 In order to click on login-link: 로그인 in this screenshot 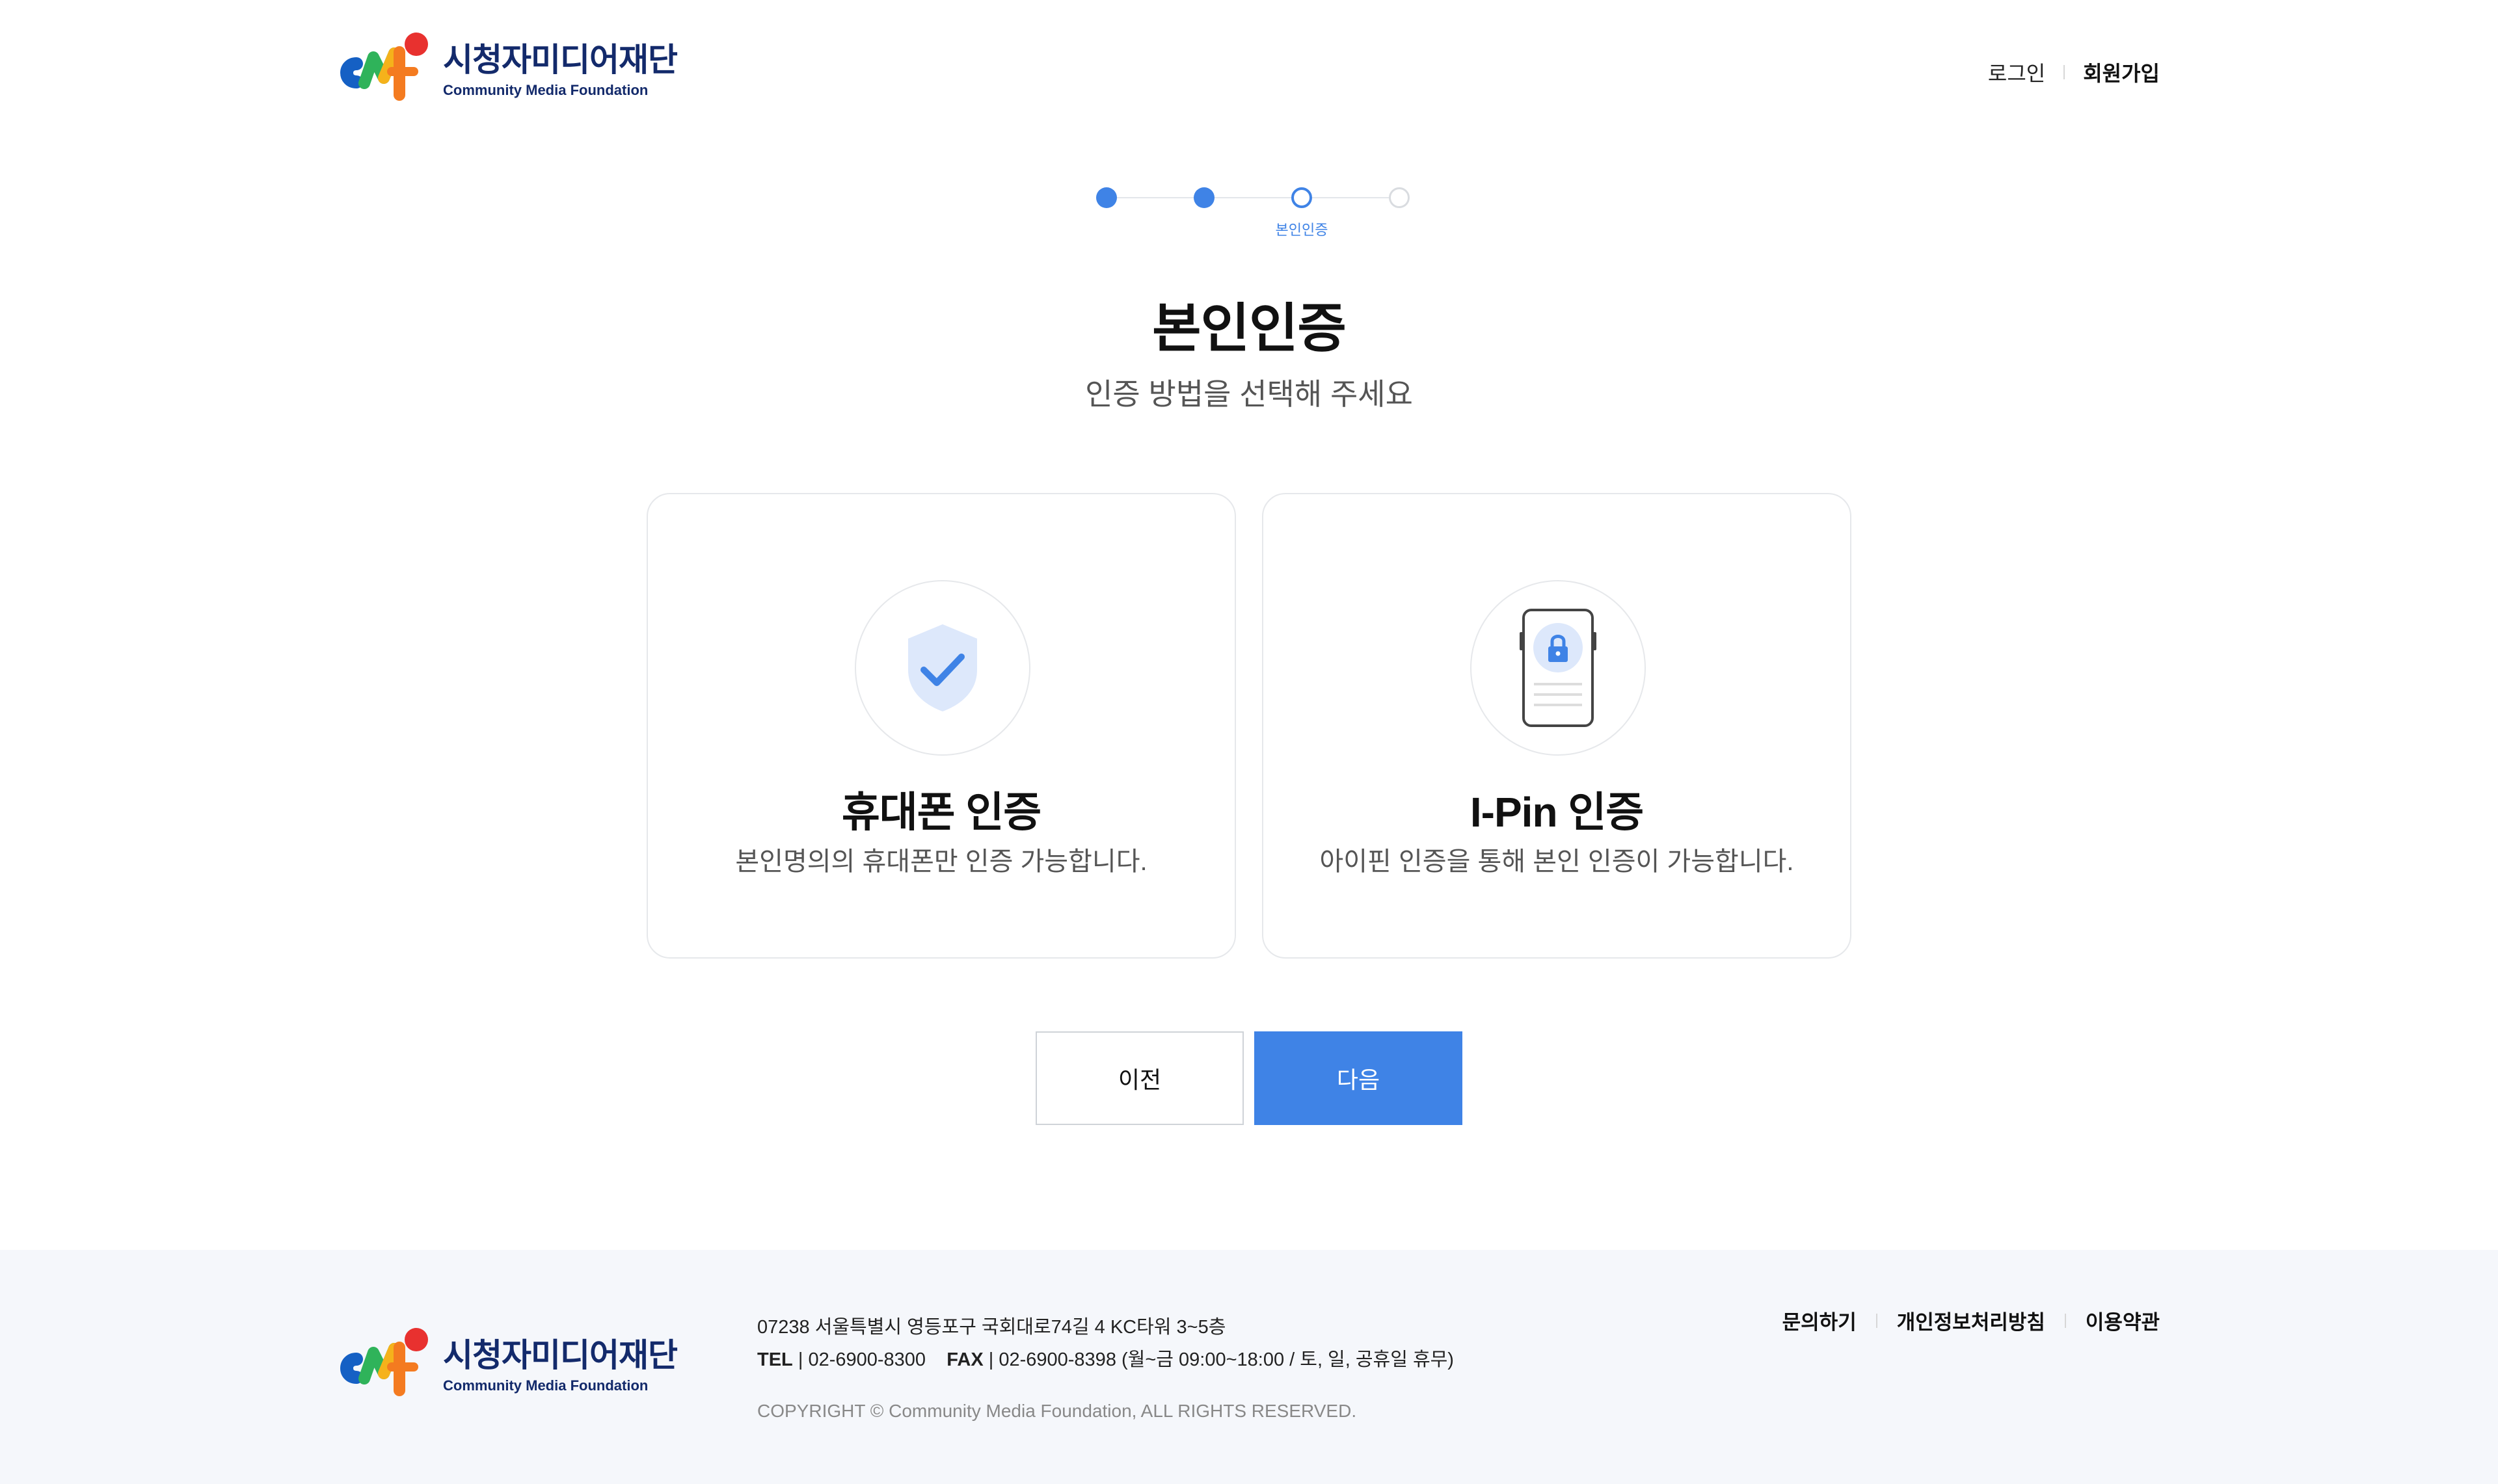, I will do `click(2016, 72)`.